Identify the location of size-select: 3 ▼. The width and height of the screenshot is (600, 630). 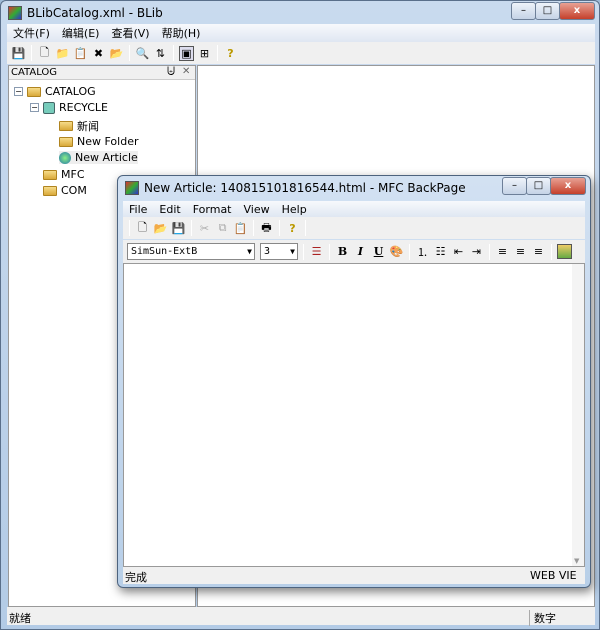
(279, 251).